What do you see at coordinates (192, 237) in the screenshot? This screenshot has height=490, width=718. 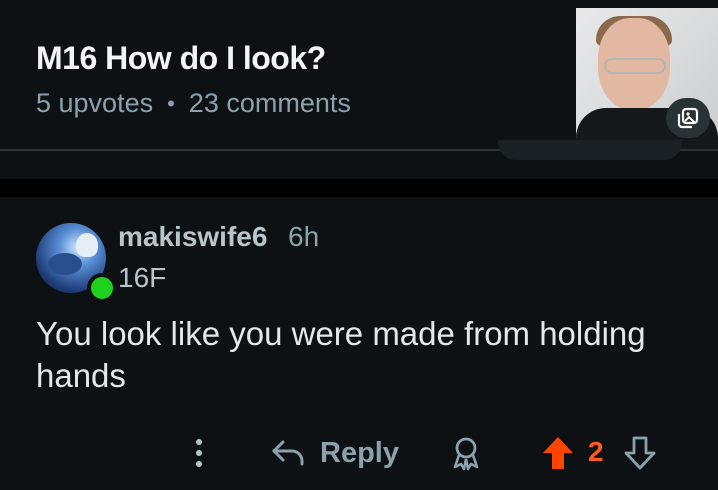 I see `comment-username: makiswife6` at bounding box center [192, 237].